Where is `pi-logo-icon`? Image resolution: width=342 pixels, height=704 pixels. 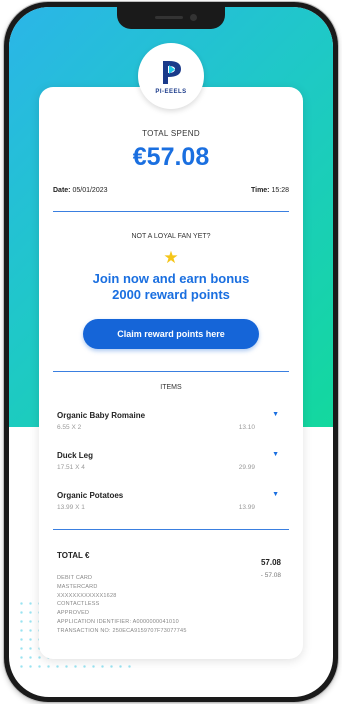
pi-logo-icon is located at coordinates (172, 72).